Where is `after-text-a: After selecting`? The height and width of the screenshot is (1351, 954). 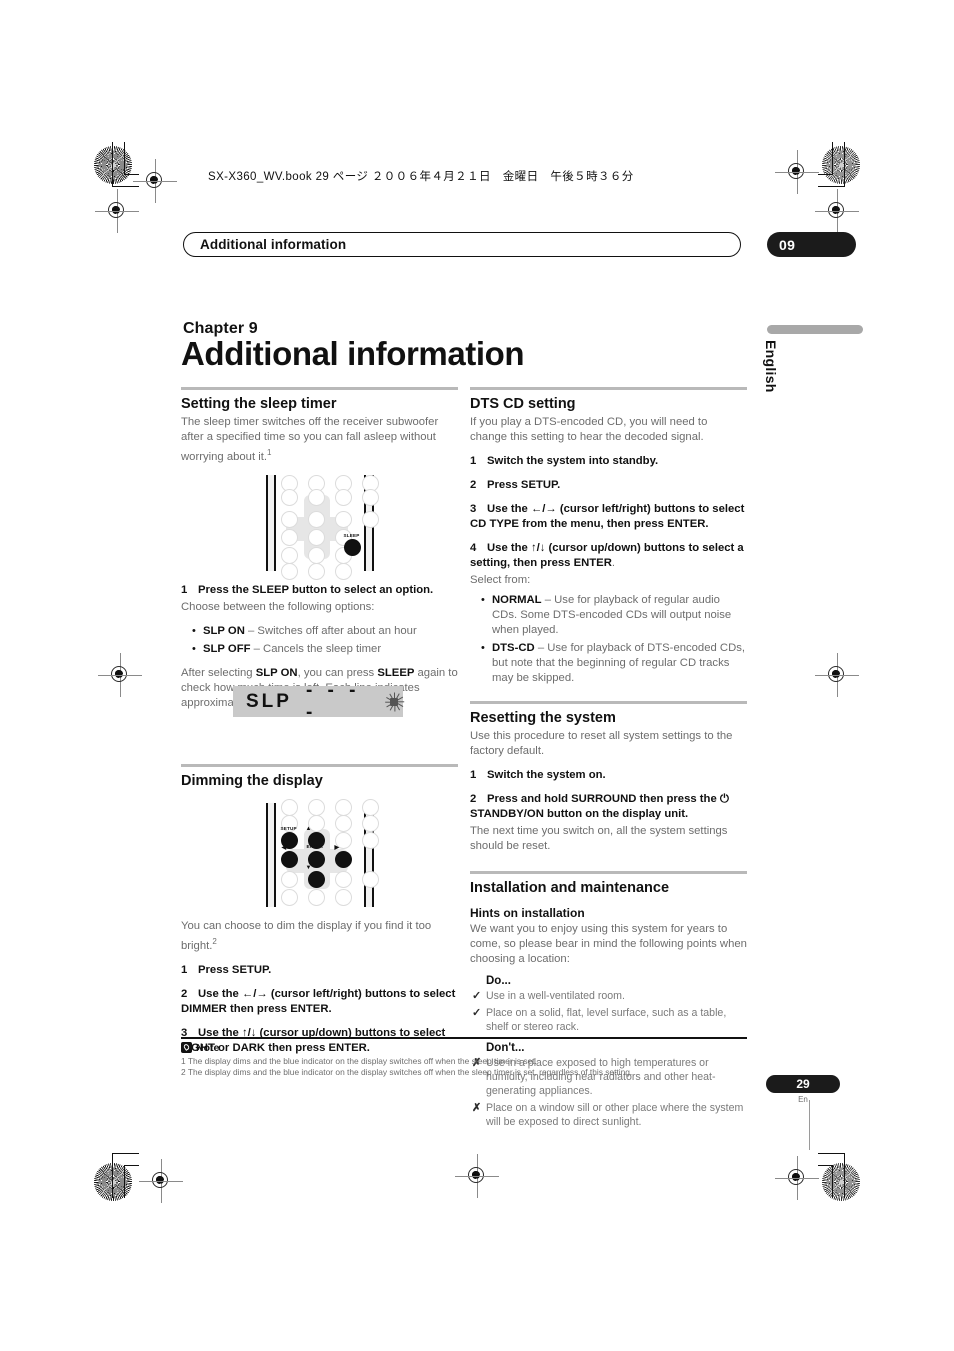
after-text-a: After selecting is located at coordinates (218, 672).